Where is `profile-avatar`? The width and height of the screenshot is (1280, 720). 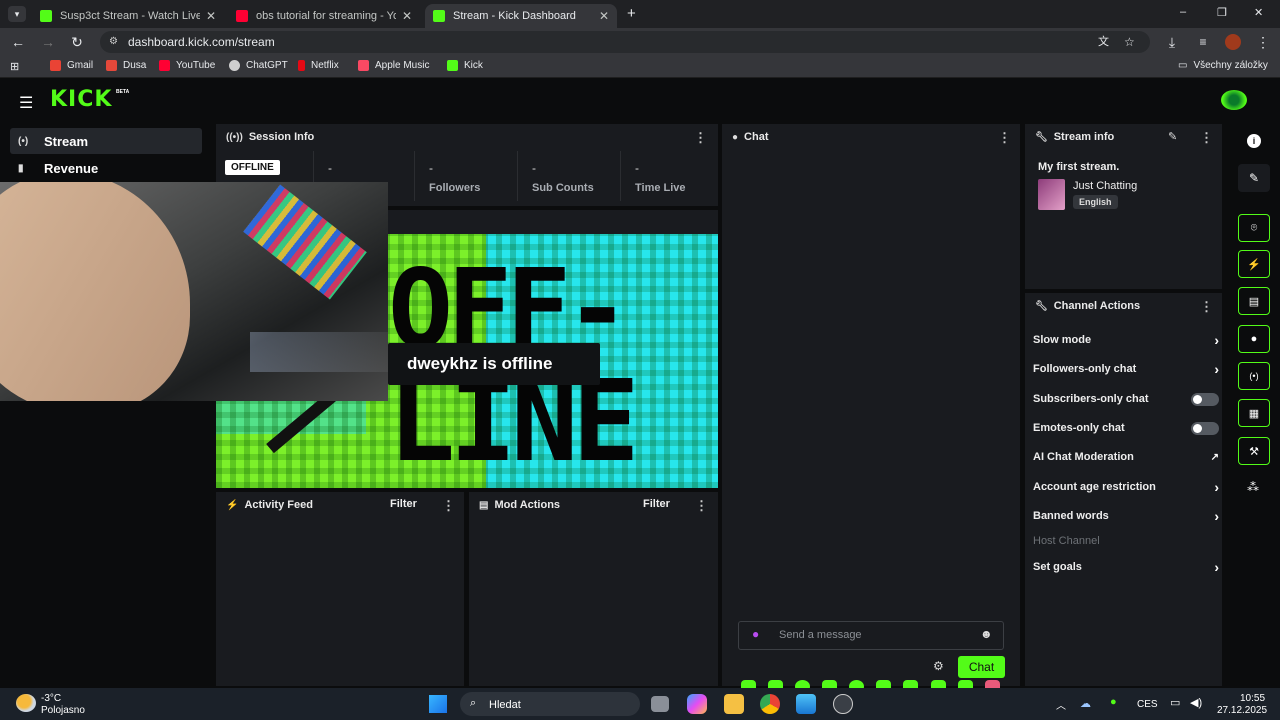 profile-avatar is located at coordinates (1233, 42).